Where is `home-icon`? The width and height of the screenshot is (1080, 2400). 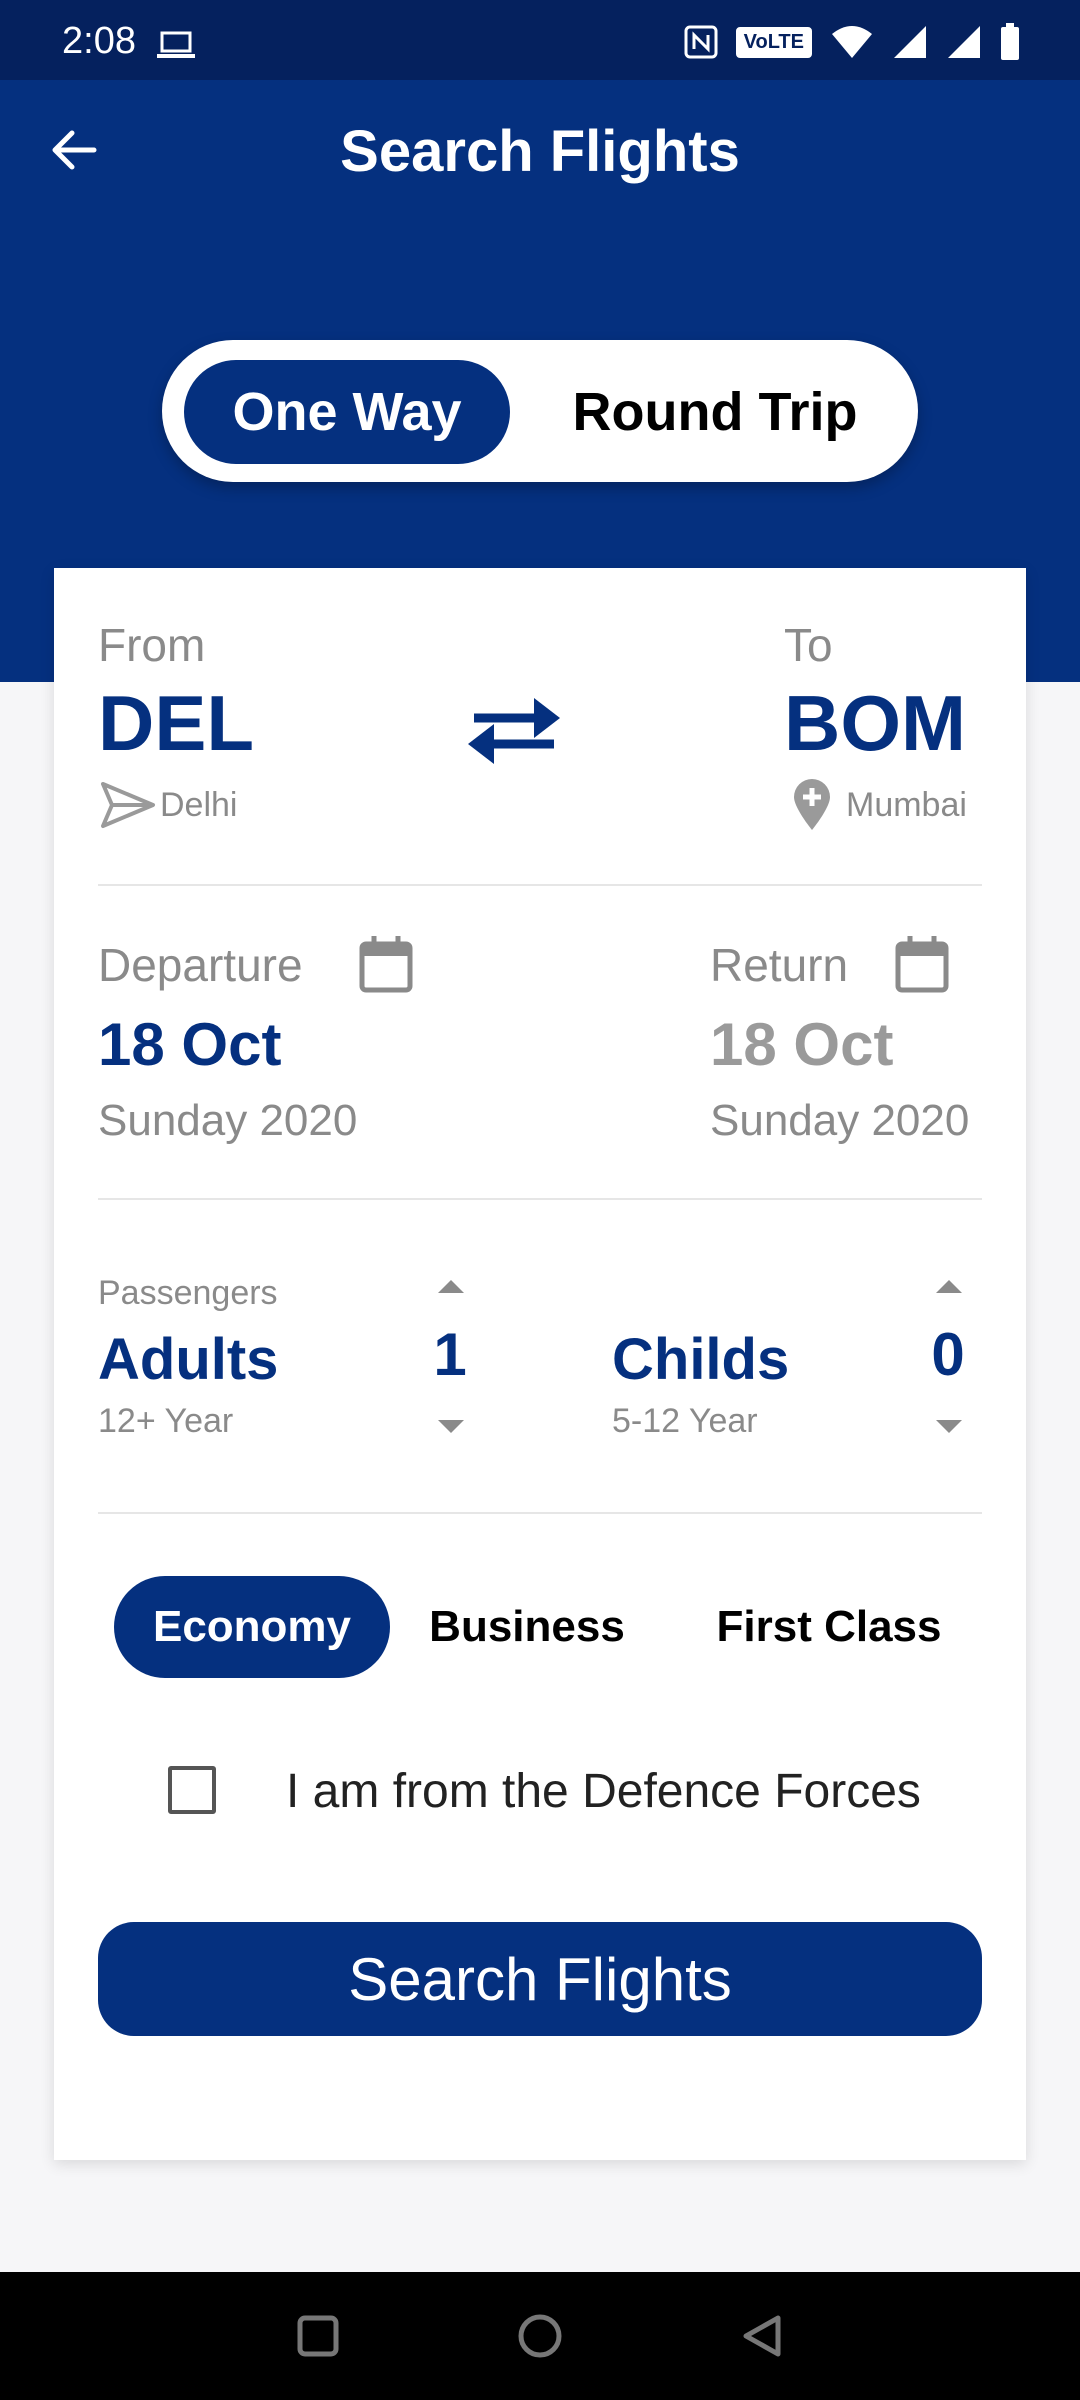 home-icon is located at coordinates (540, 2336).